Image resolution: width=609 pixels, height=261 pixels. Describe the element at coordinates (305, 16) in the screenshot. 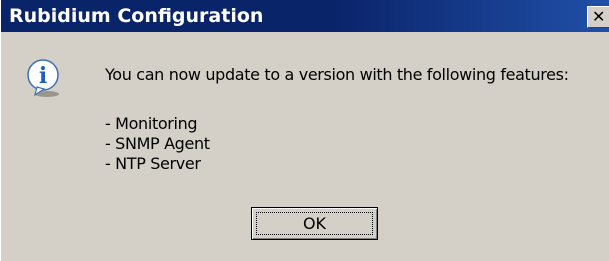

I see `title-bar: Rubidium Configuration ✕` at that location.